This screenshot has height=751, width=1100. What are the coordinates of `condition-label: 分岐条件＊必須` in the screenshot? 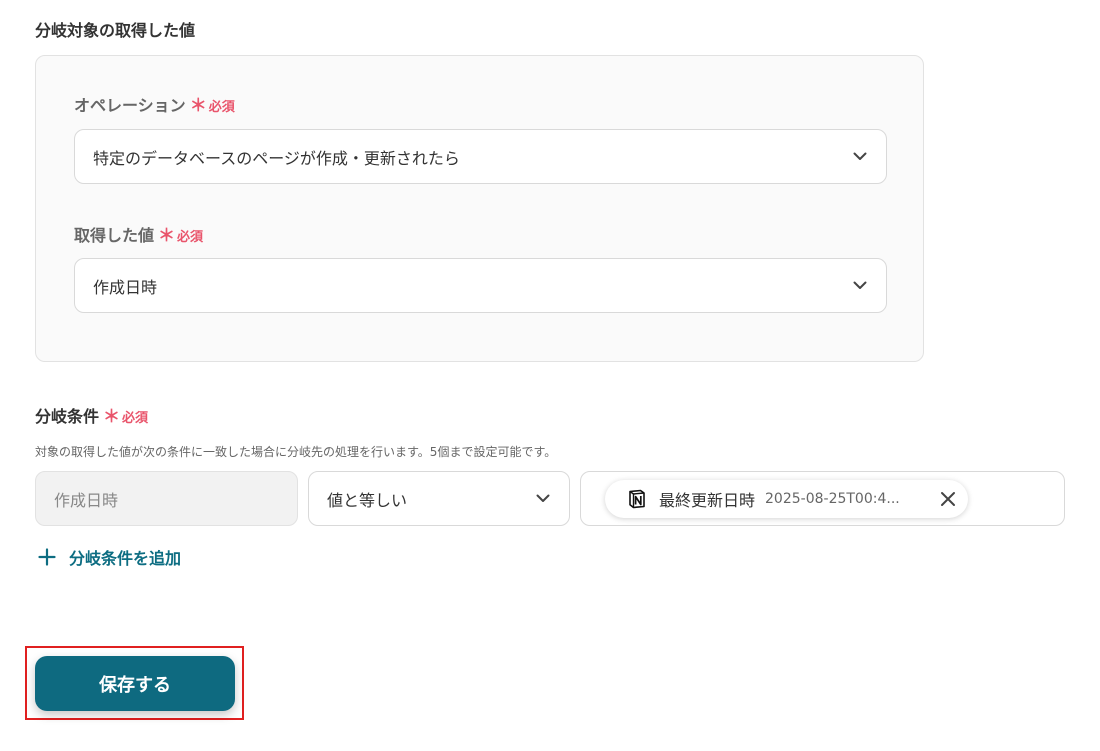 It's located at (91, 418).